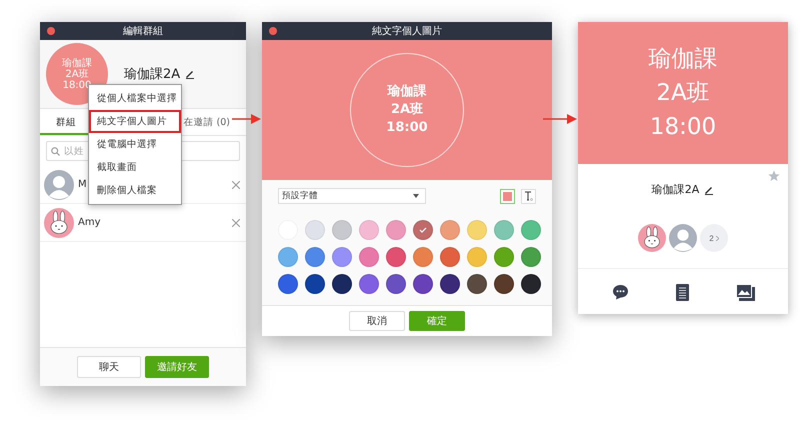 This screenshot has height=445, width=800. Describe the element at coordinates (89, 222) in the screenshot. I see `member-name: Amy` at that location.